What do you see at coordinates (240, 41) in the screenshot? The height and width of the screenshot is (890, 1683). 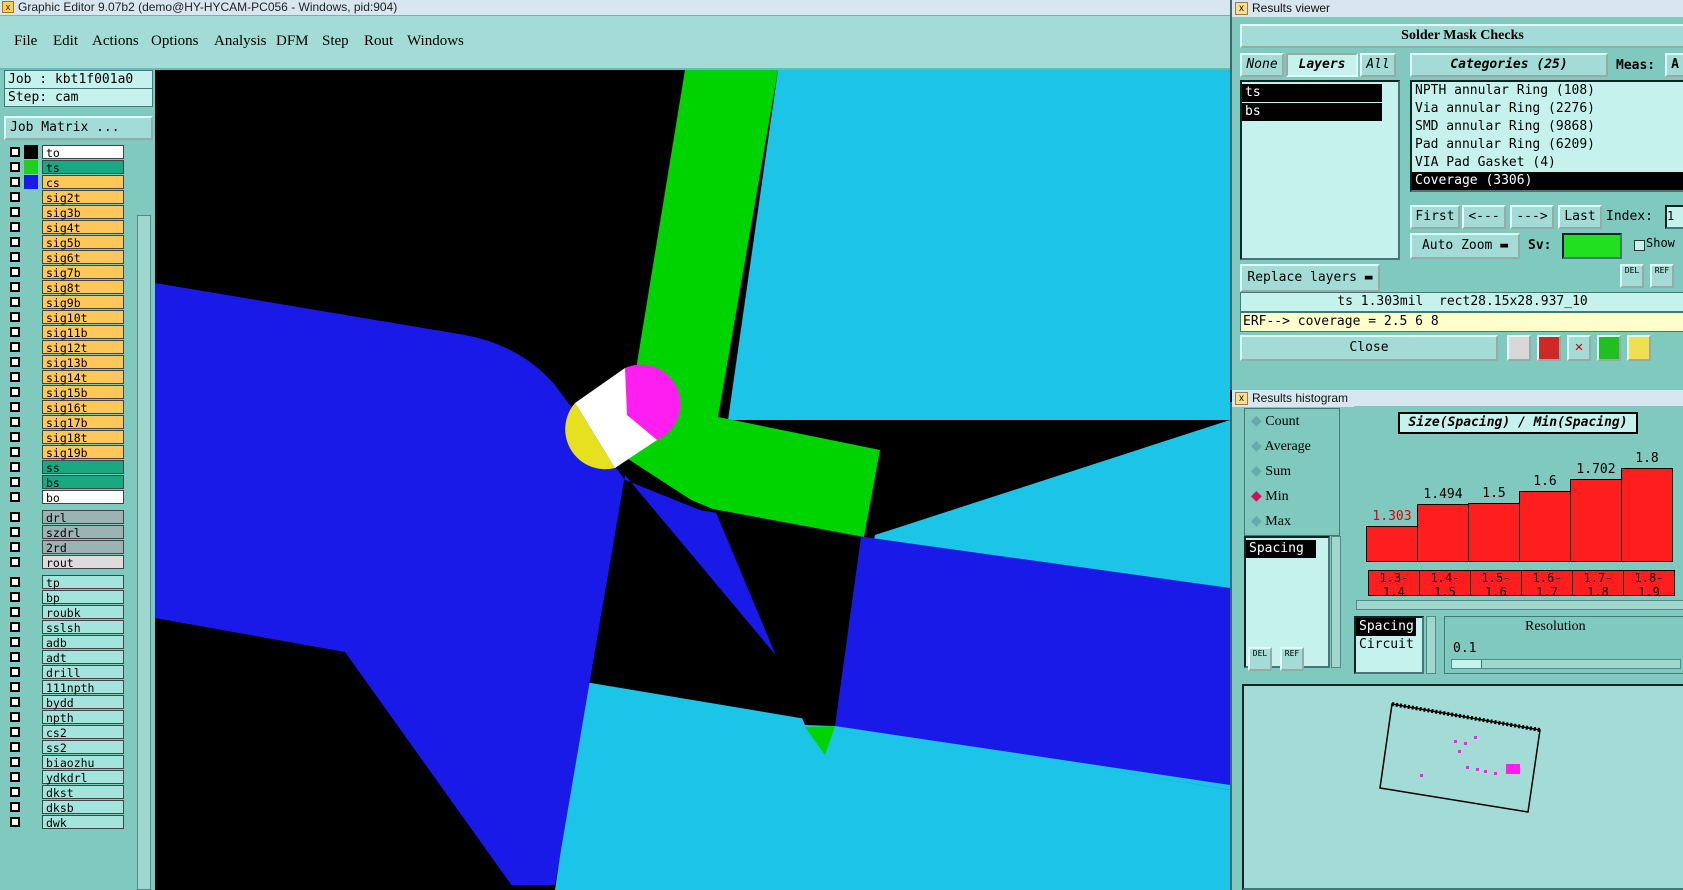 I see `menu-analysis: Analysis` at bounding box center [240, 41].